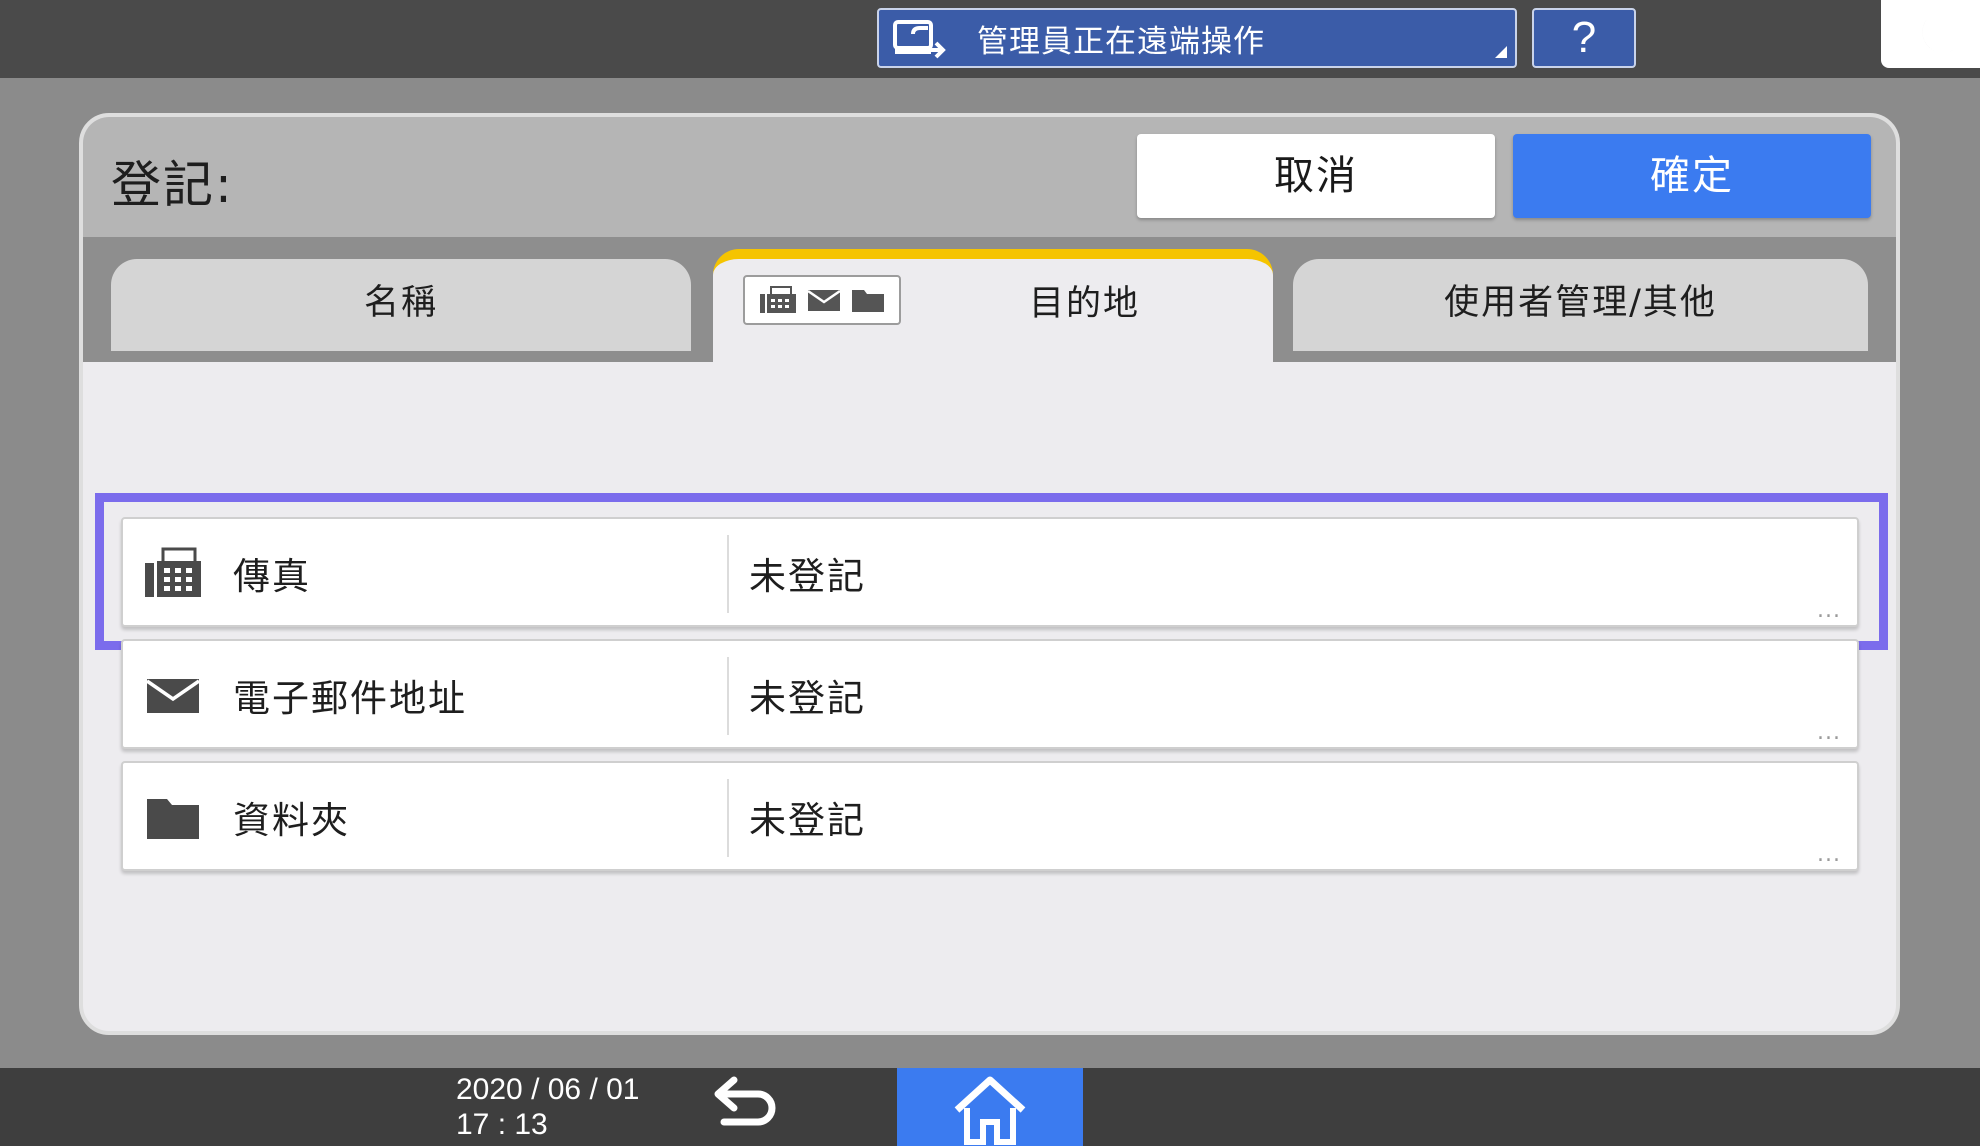  What do you see at coordinates (350, 698) in the screenshot?
I see `row-label: 電子郵件地址` at bounding box center [350, 698].